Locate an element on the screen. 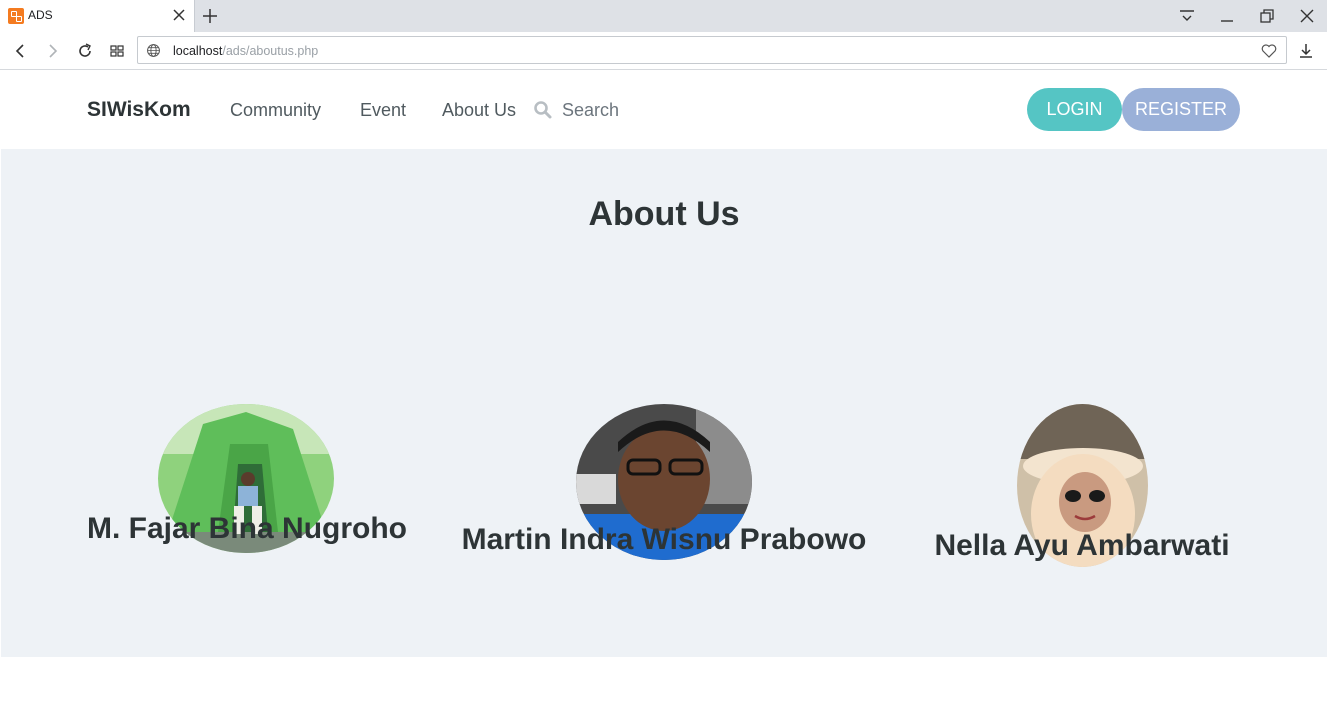  tab-title: ADS is located at coordinates (40, 15).